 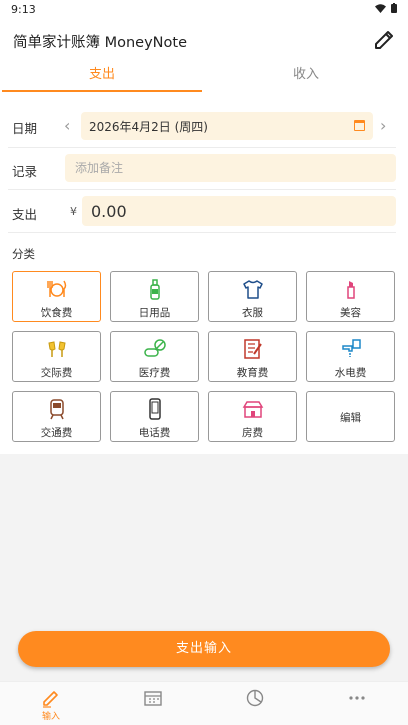 I want to click on category-label: 编辑, so click(x=350, y=418).